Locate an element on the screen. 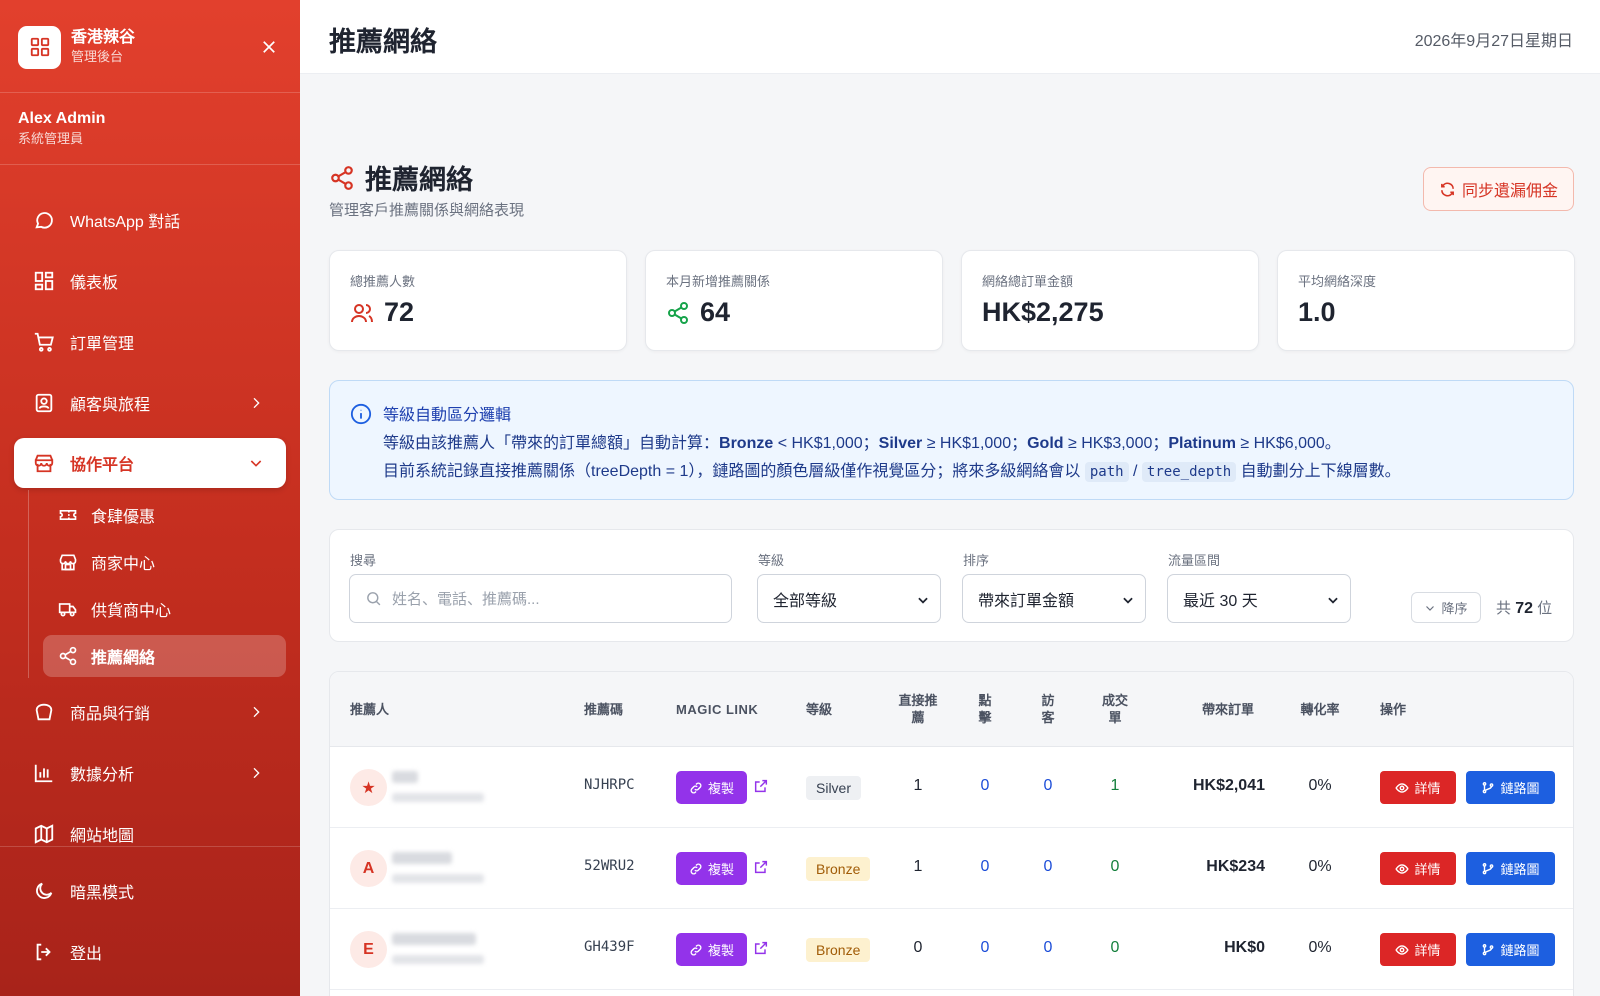 Image resolution: width=1600 pixels, height=996 pixels. close-sidebar-button is located at coordinates (269, 47).